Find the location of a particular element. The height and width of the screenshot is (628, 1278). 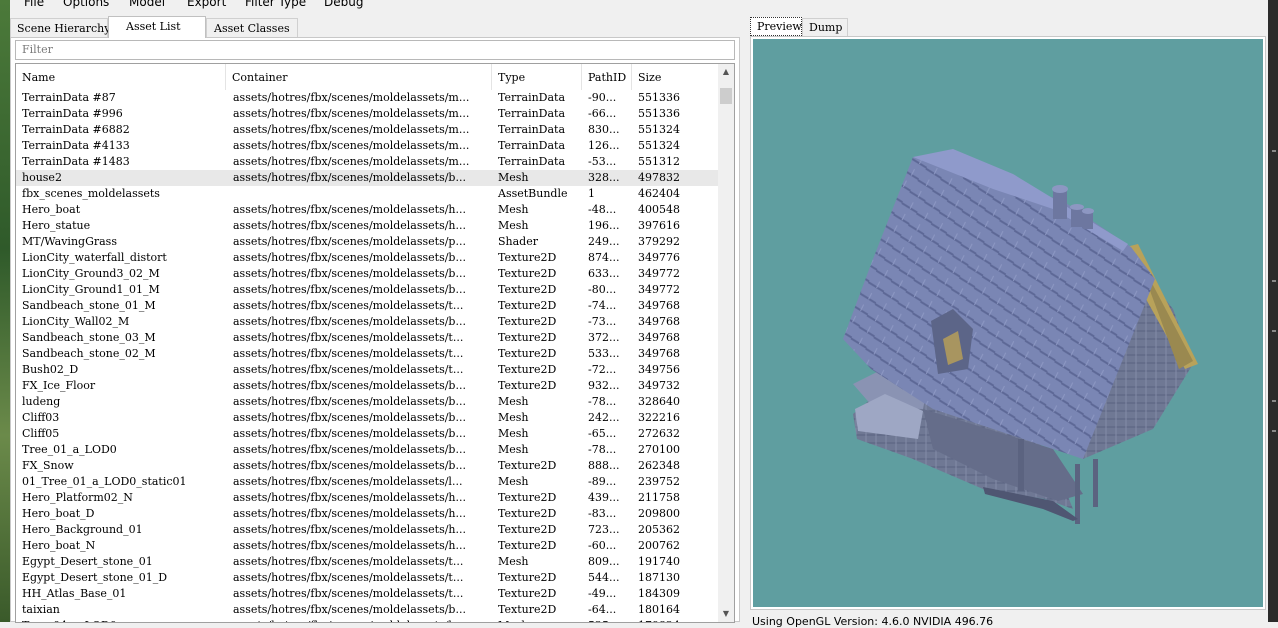

list-scrollbar: ▲ ▼ is located at coordinates (726, 343).